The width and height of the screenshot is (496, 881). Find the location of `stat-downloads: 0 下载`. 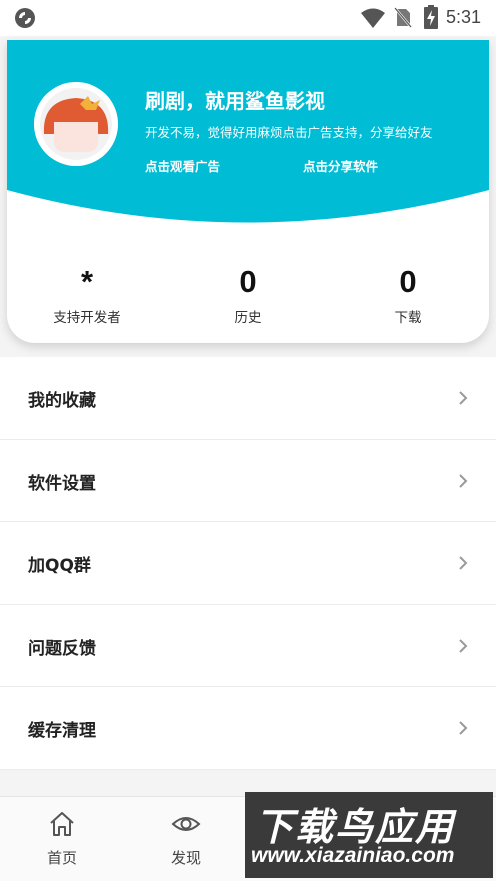

stat-downloads: 0 下载 is located at coordinates (408, 294).